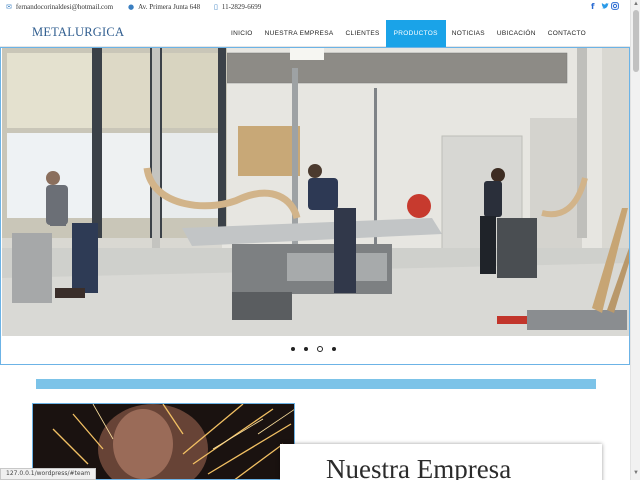 The image size is (640, 480). I want to click on scroll-down-arrow-icon: ▼, so click(636, 473).